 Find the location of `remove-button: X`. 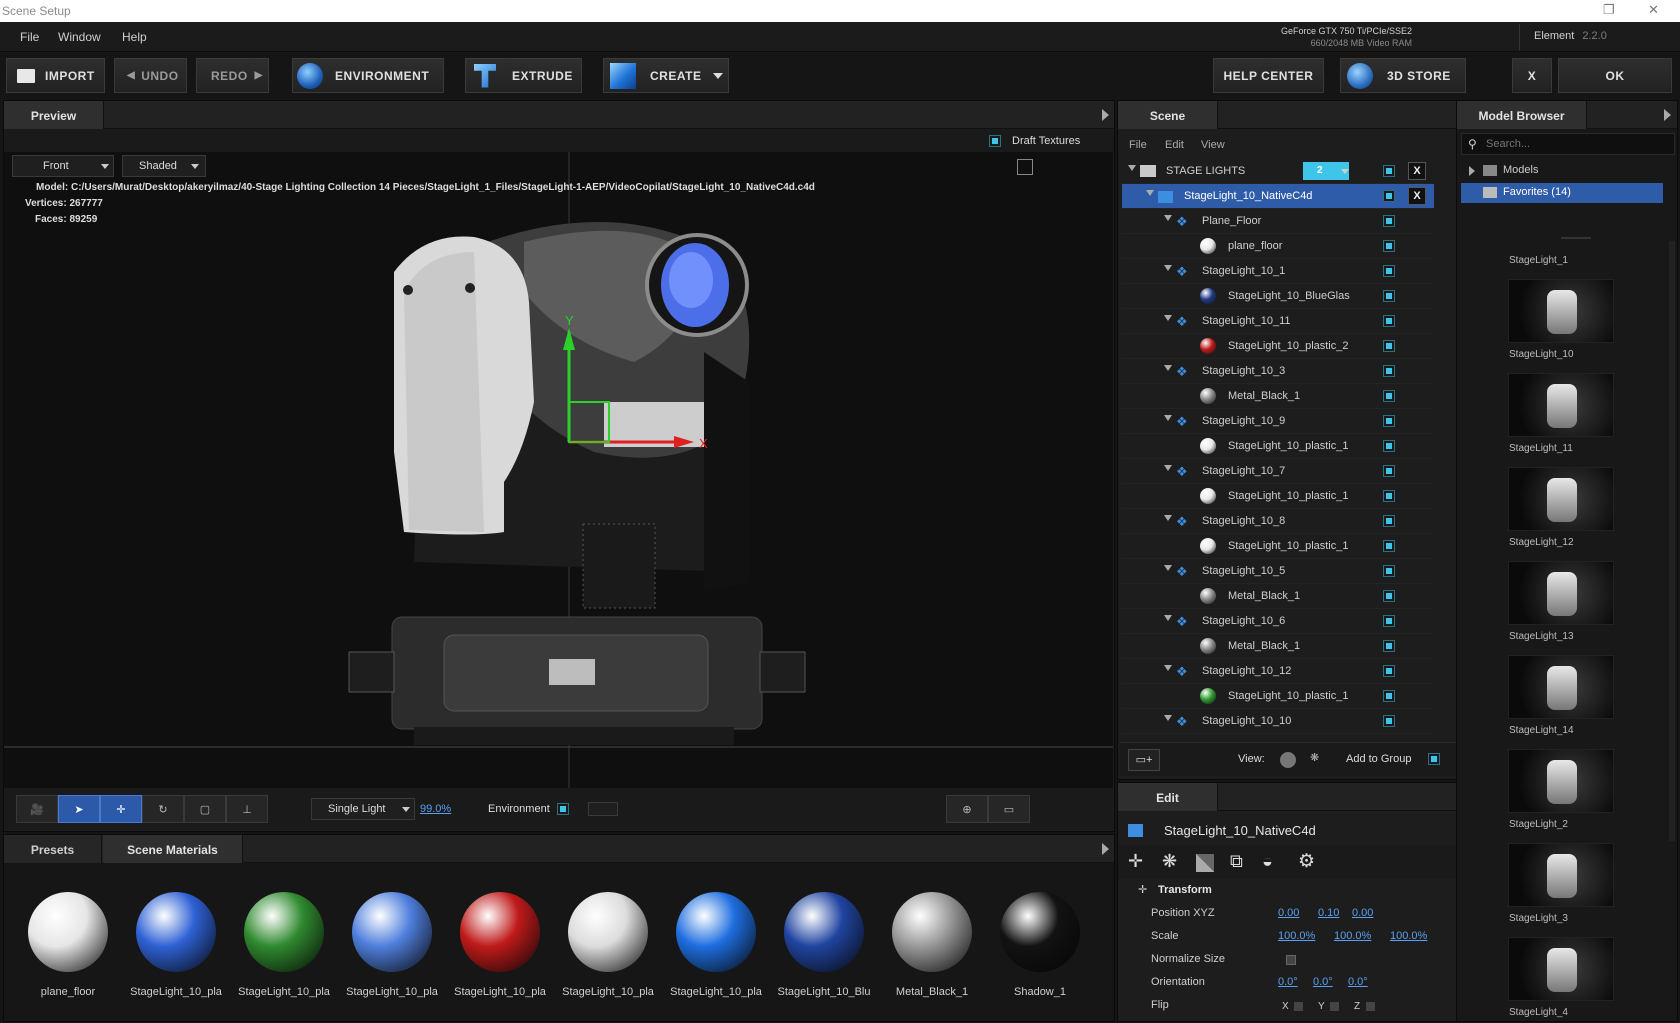

remove-button: X is located at coordinates (1417, 196).